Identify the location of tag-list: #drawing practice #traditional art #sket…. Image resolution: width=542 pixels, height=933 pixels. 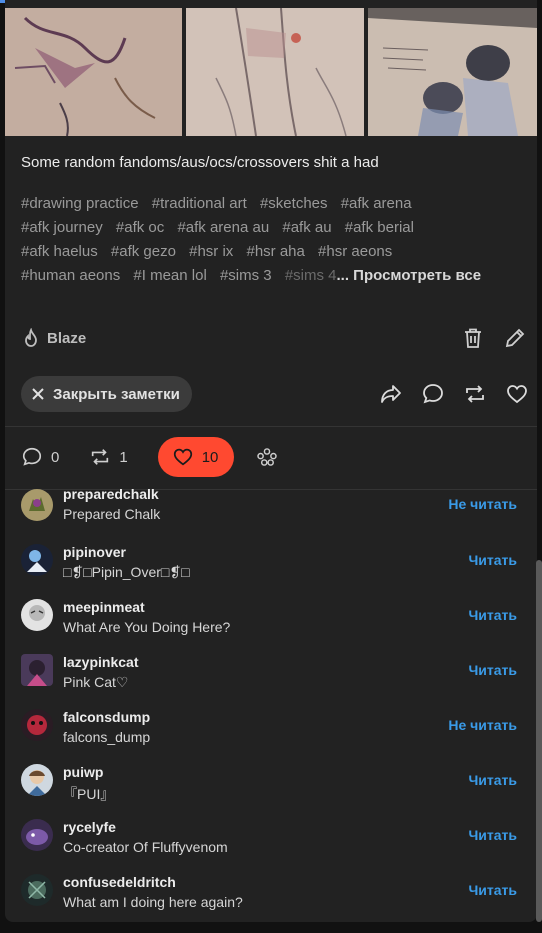
(271, 240).